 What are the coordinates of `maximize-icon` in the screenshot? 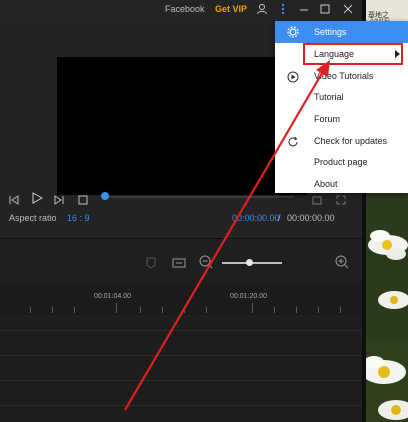 It's located at (325, 9).